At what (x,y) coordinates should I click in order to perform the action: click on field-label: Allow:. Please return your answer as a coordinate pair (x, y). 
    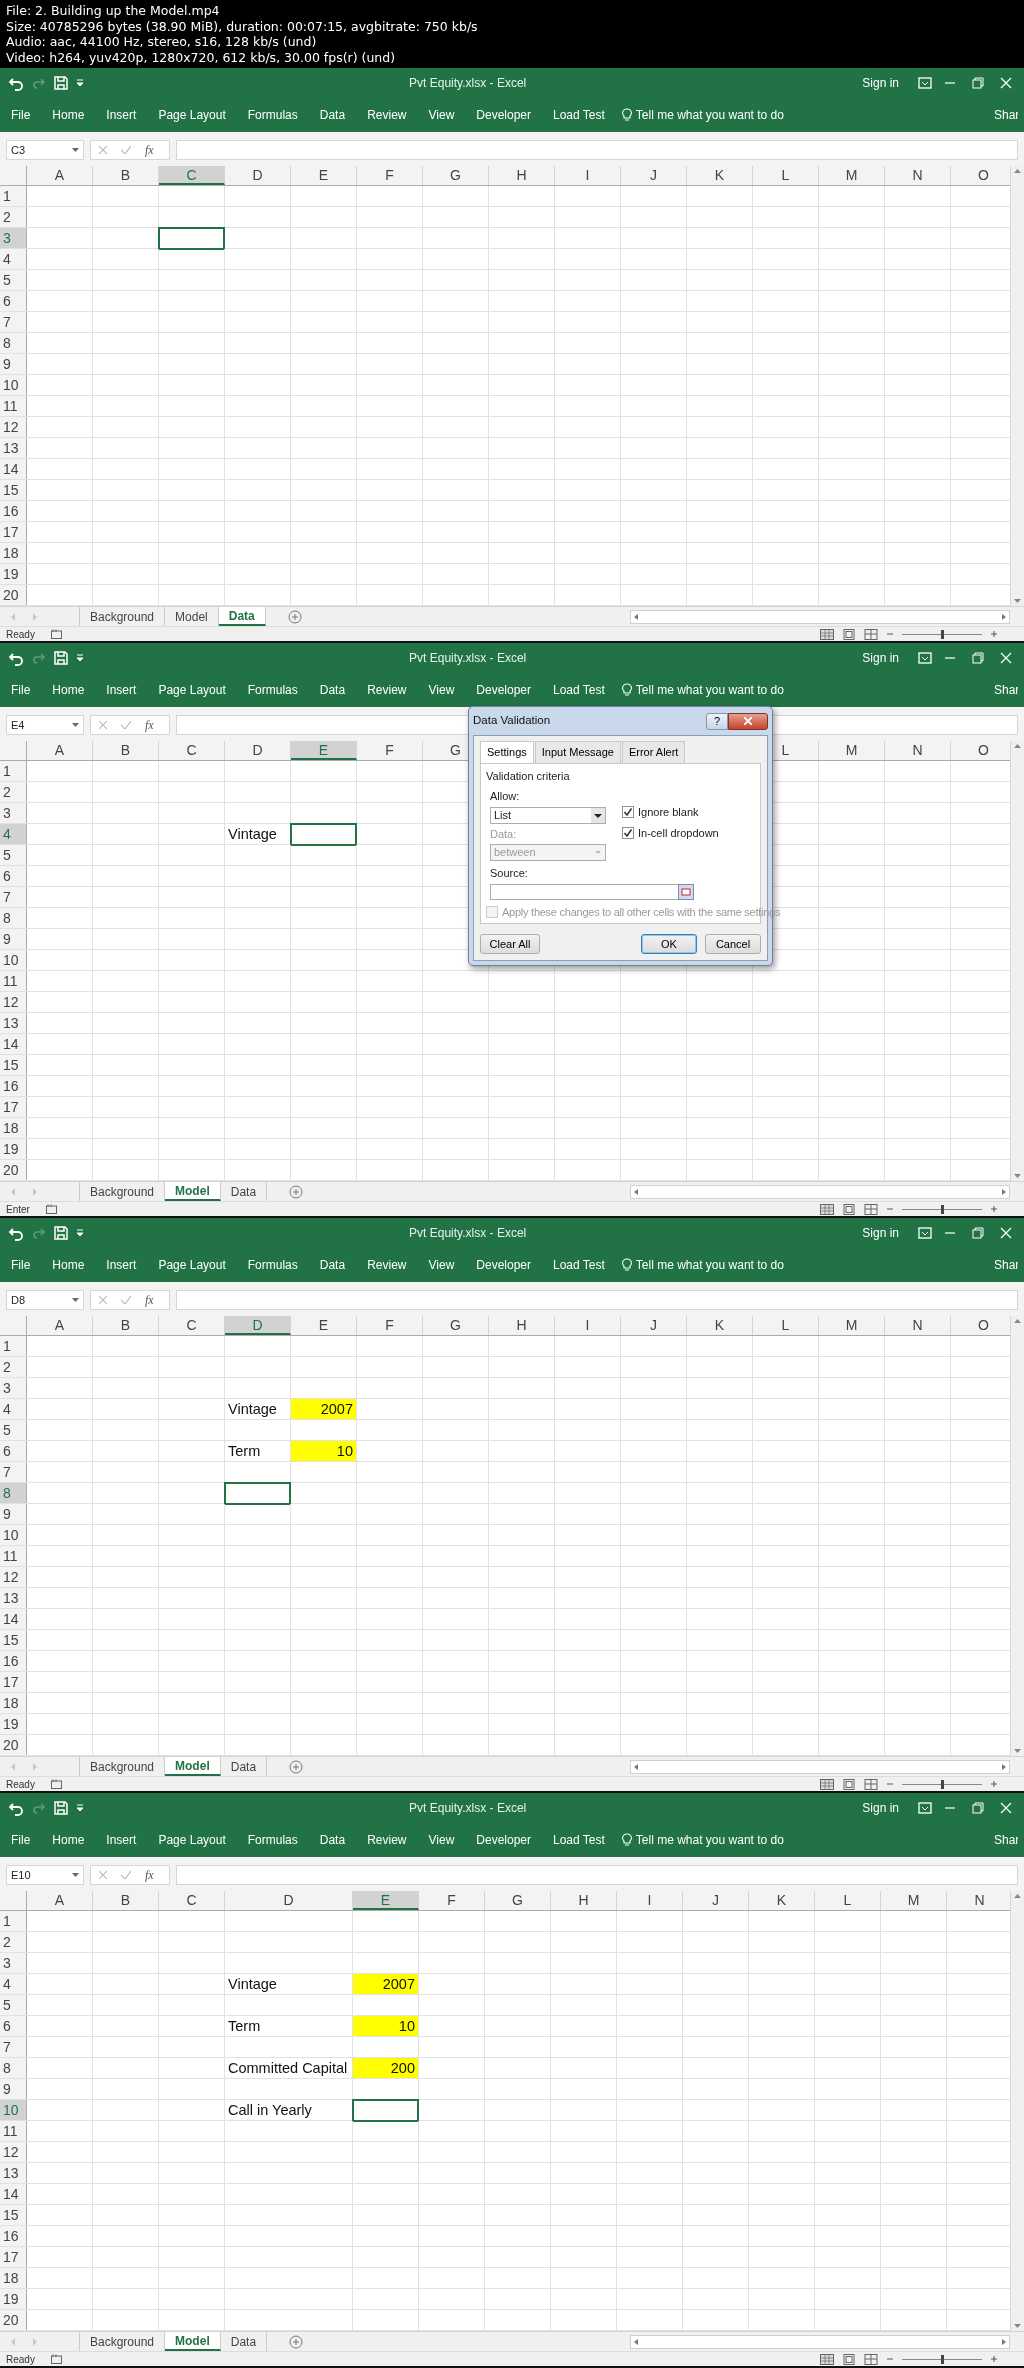
    Looking at the image, I should click on (505, 796).